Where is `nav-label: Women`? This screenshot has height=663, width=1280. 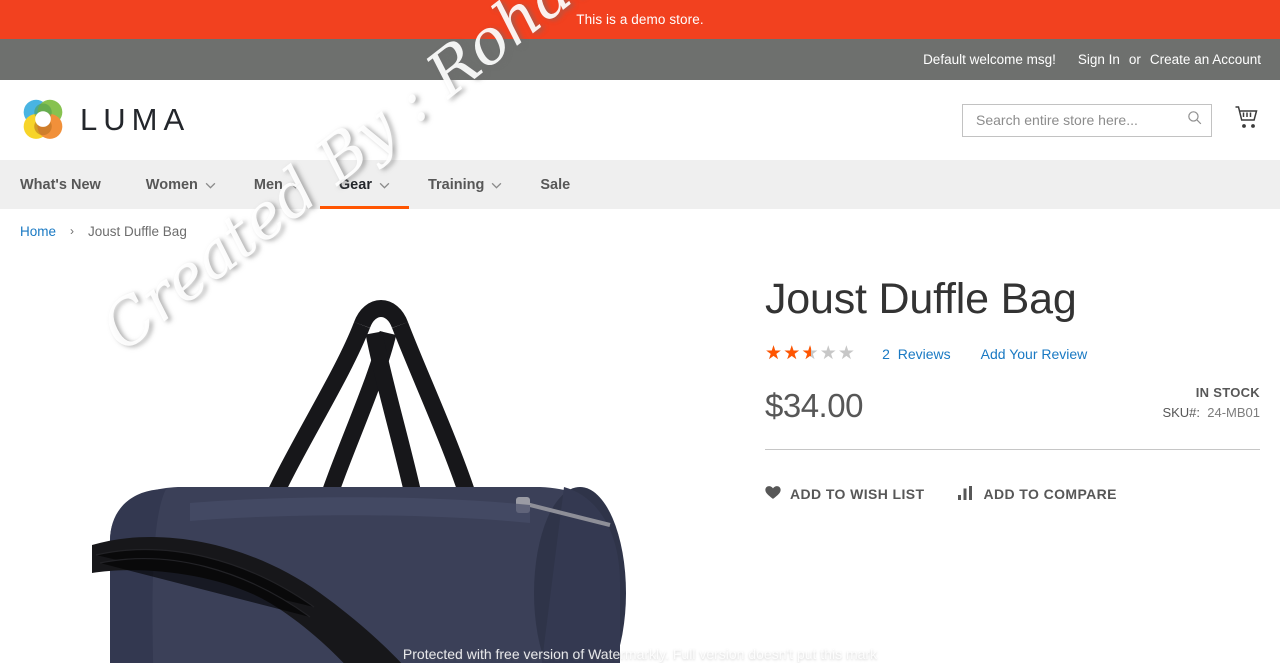
nav-label: Women is located at coordinates (171, 184).